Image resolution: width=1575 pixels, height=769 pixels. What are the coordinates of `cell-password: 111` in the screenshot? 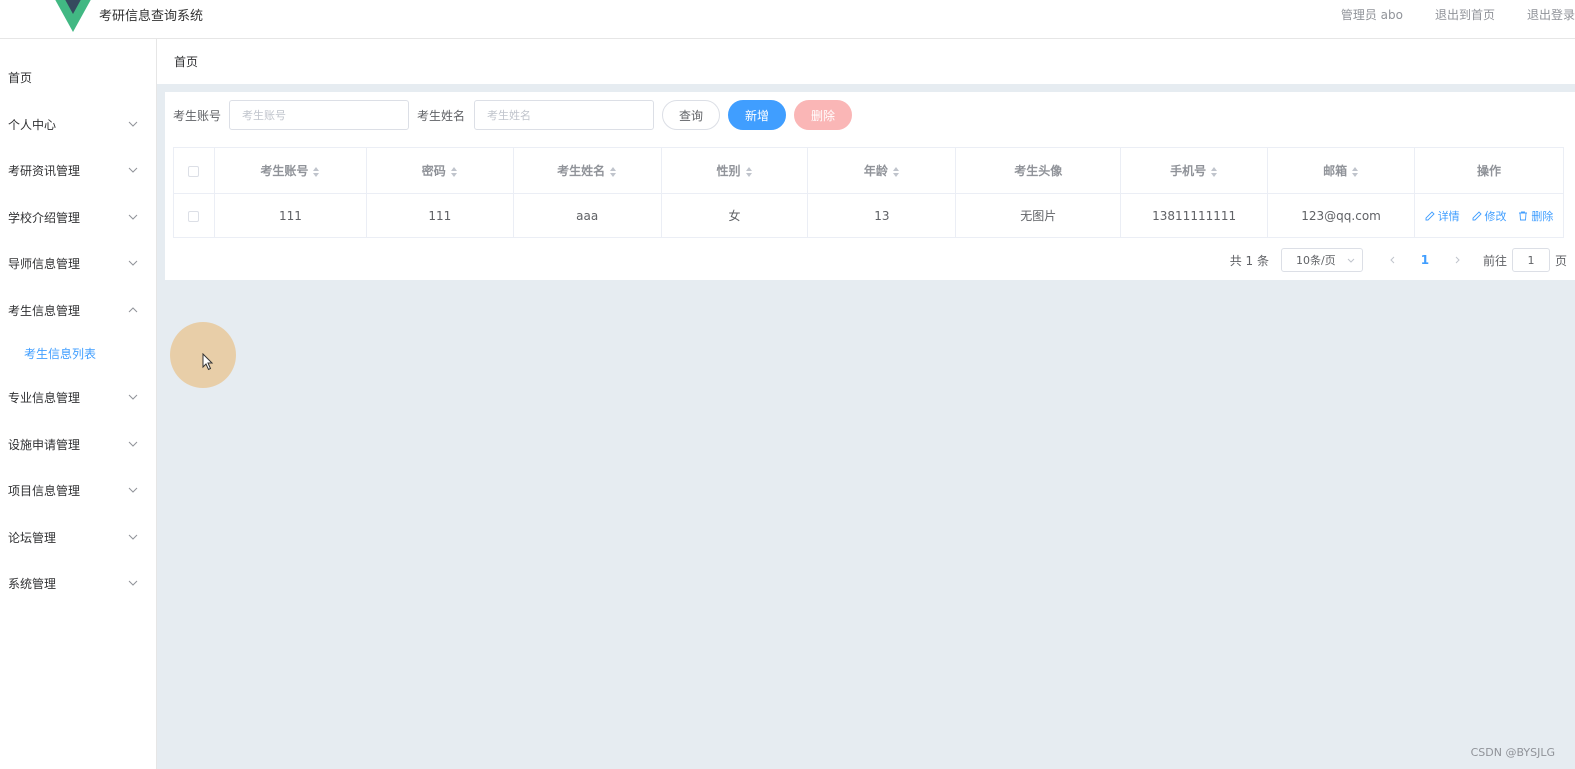 It's located at (439, 215).